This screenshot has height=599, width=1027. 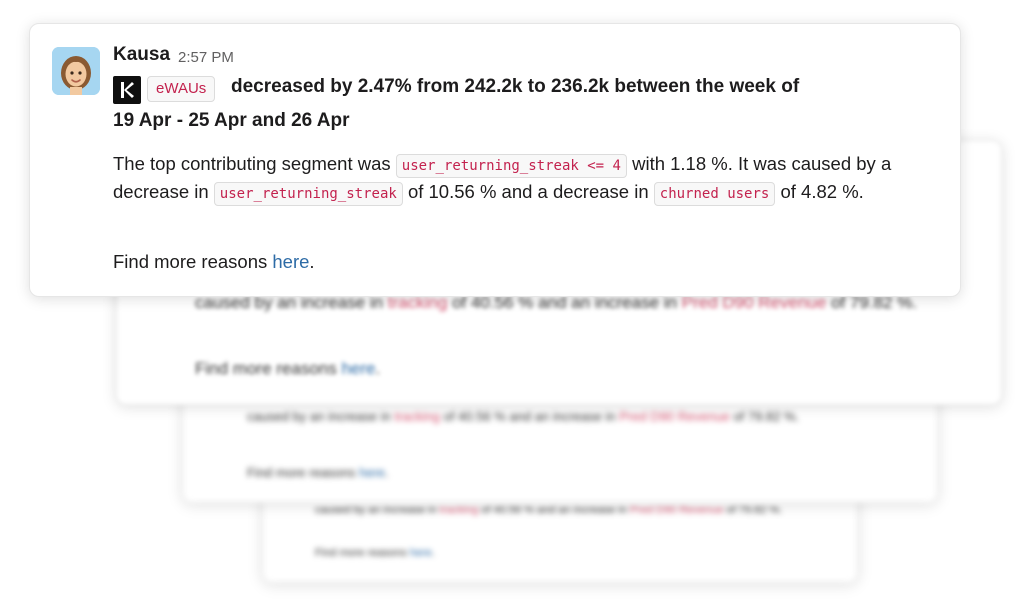 What do you see at coordinates (214, 261) in the screenshot?
I see `find-more-reasons: Find more reasons here.` at bounding box center [214, 261].